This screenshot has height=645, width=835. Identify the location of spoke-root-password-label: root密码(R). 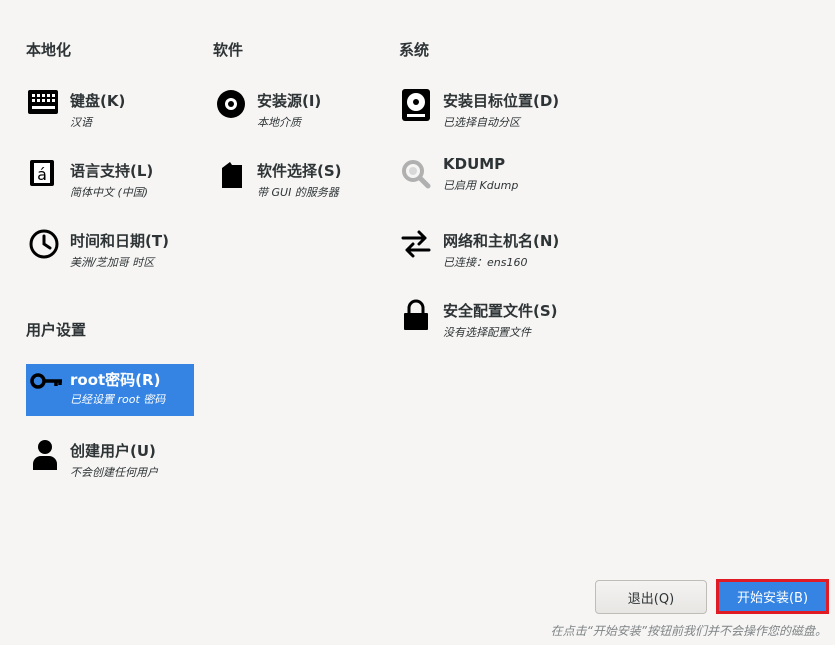
(115, 380).